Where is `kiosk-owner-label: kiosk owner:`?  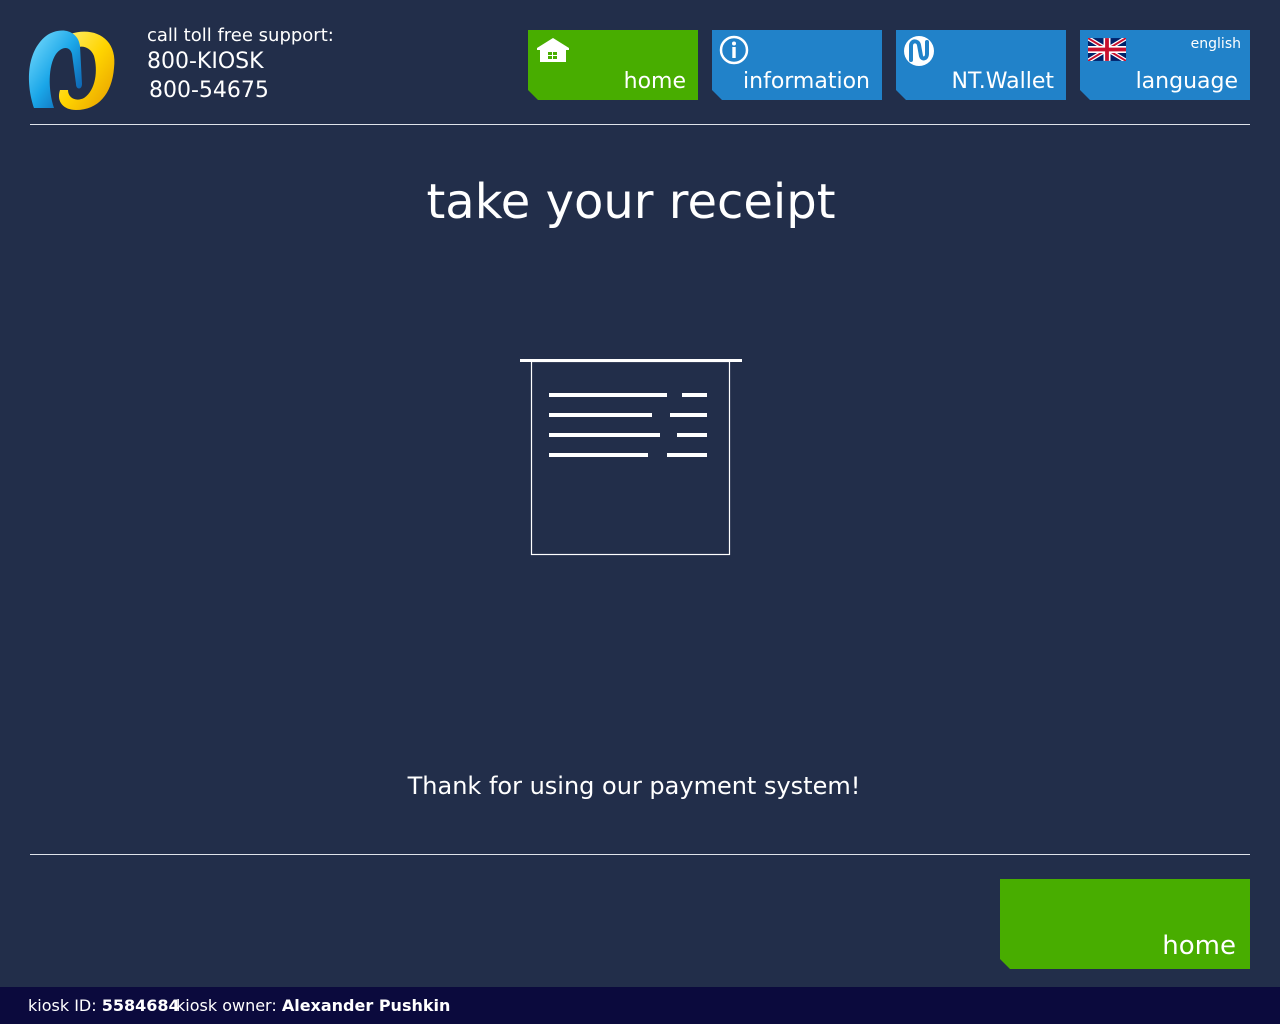
kiosk-owner-label: kiosk owner: is located at coordinates (226, 1005).